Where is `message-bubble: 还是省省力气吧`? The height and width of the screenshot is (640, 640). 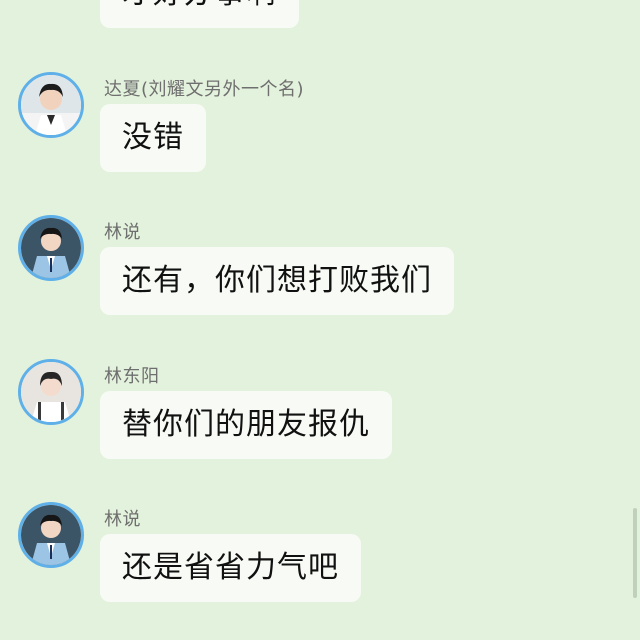 message-bubble: 还是省省力气吧 is located at coordinates (230, 568).